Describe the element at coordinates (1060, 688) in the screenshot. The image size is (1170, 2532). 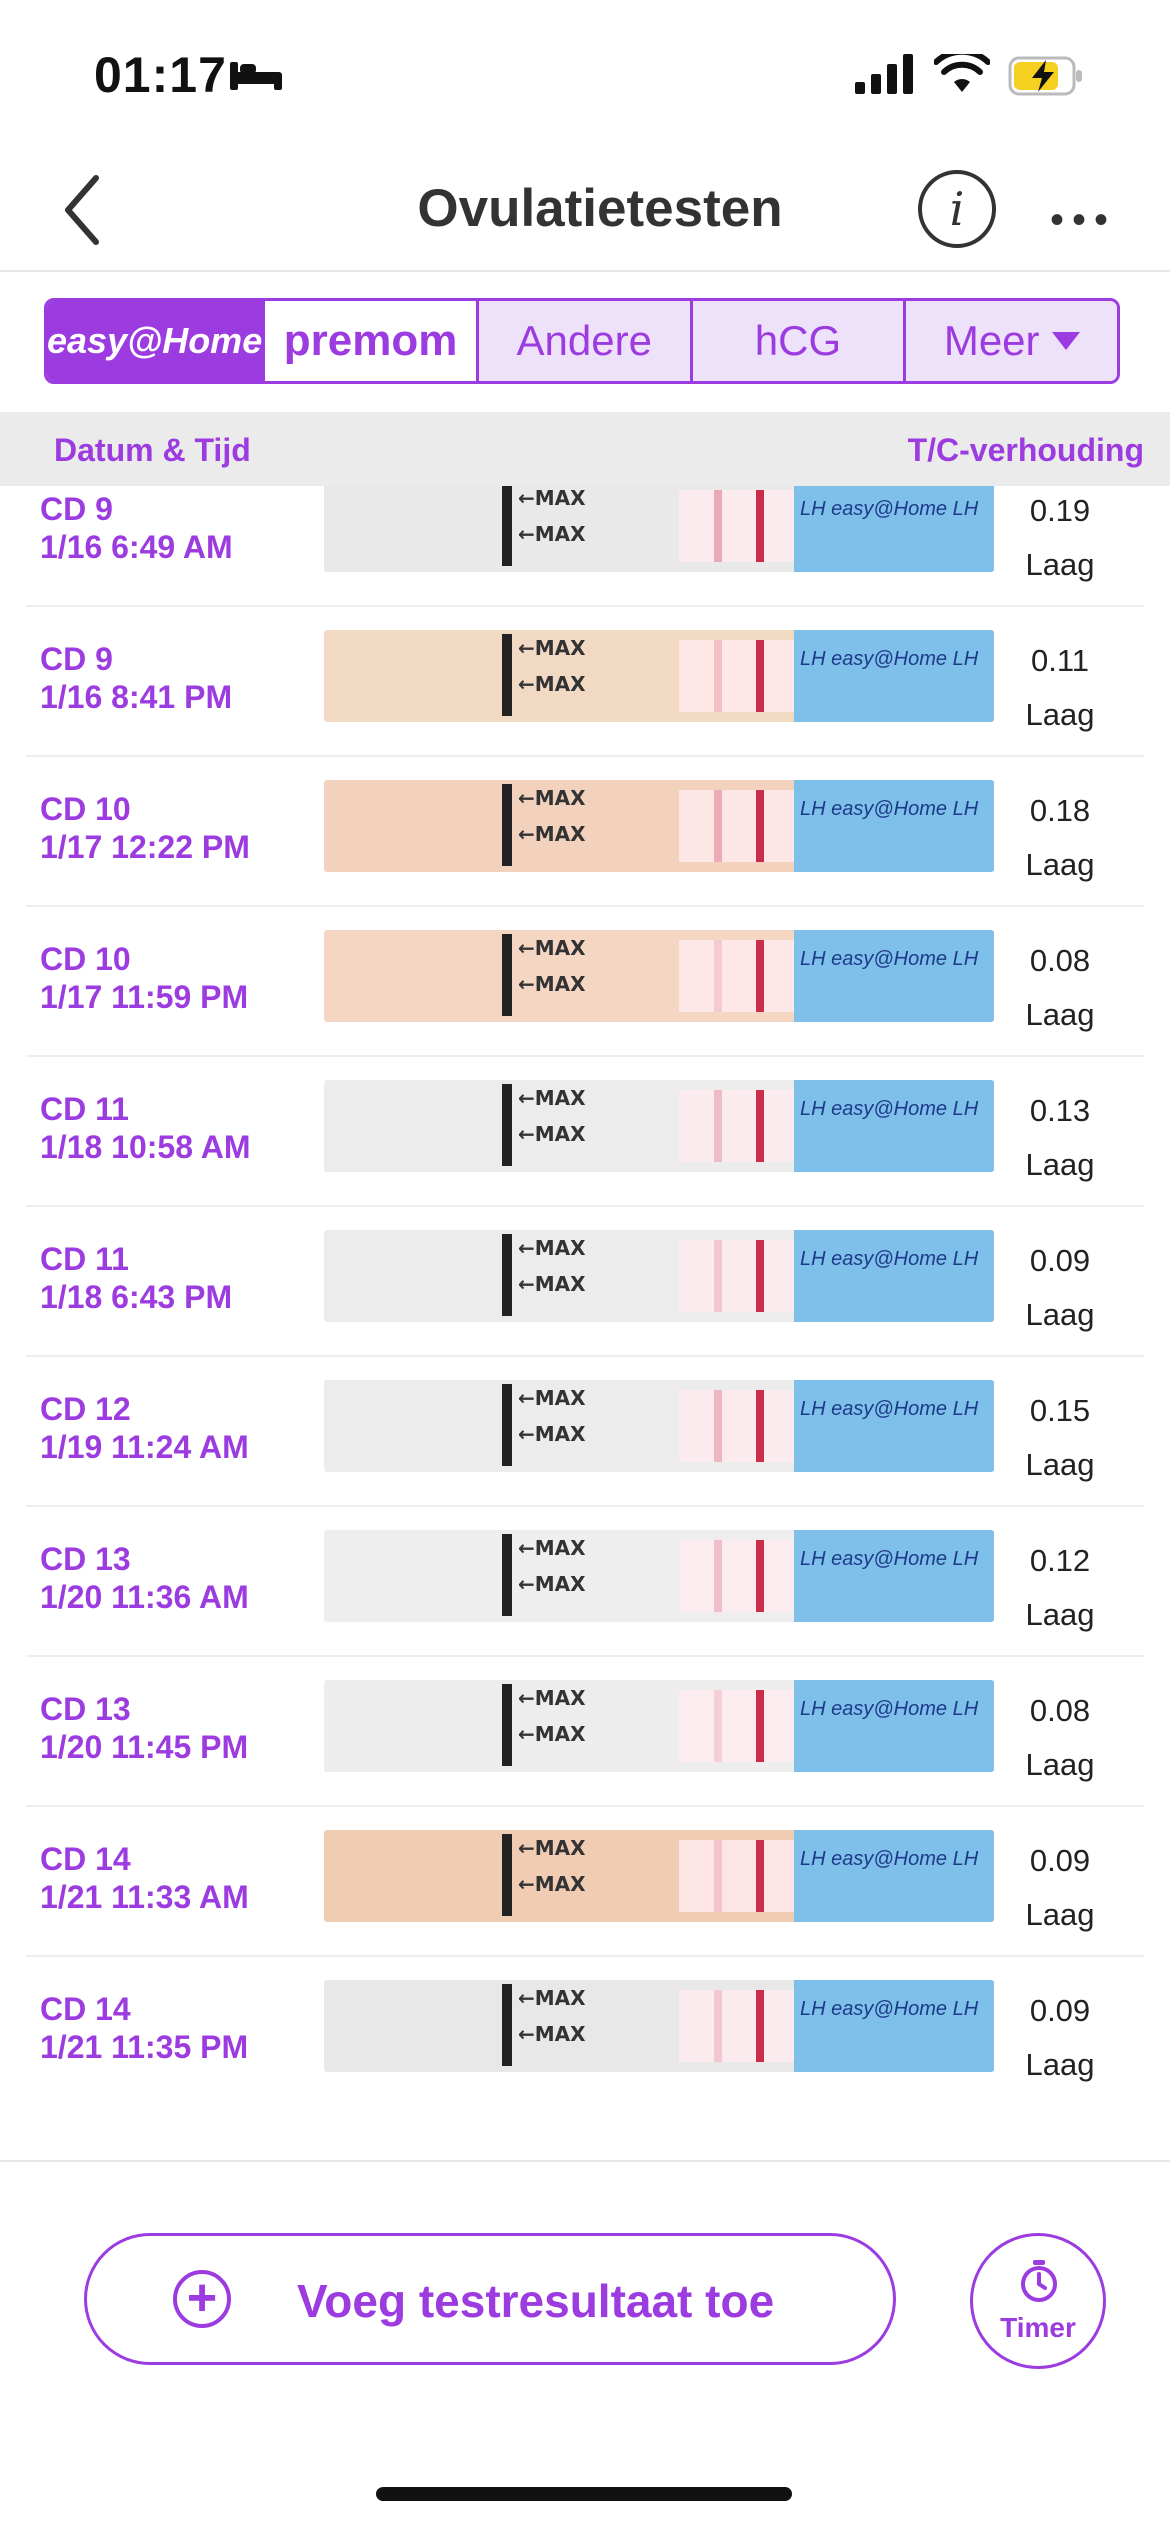
I see `tc-ratio-value: 0.11 Laag` at that location.